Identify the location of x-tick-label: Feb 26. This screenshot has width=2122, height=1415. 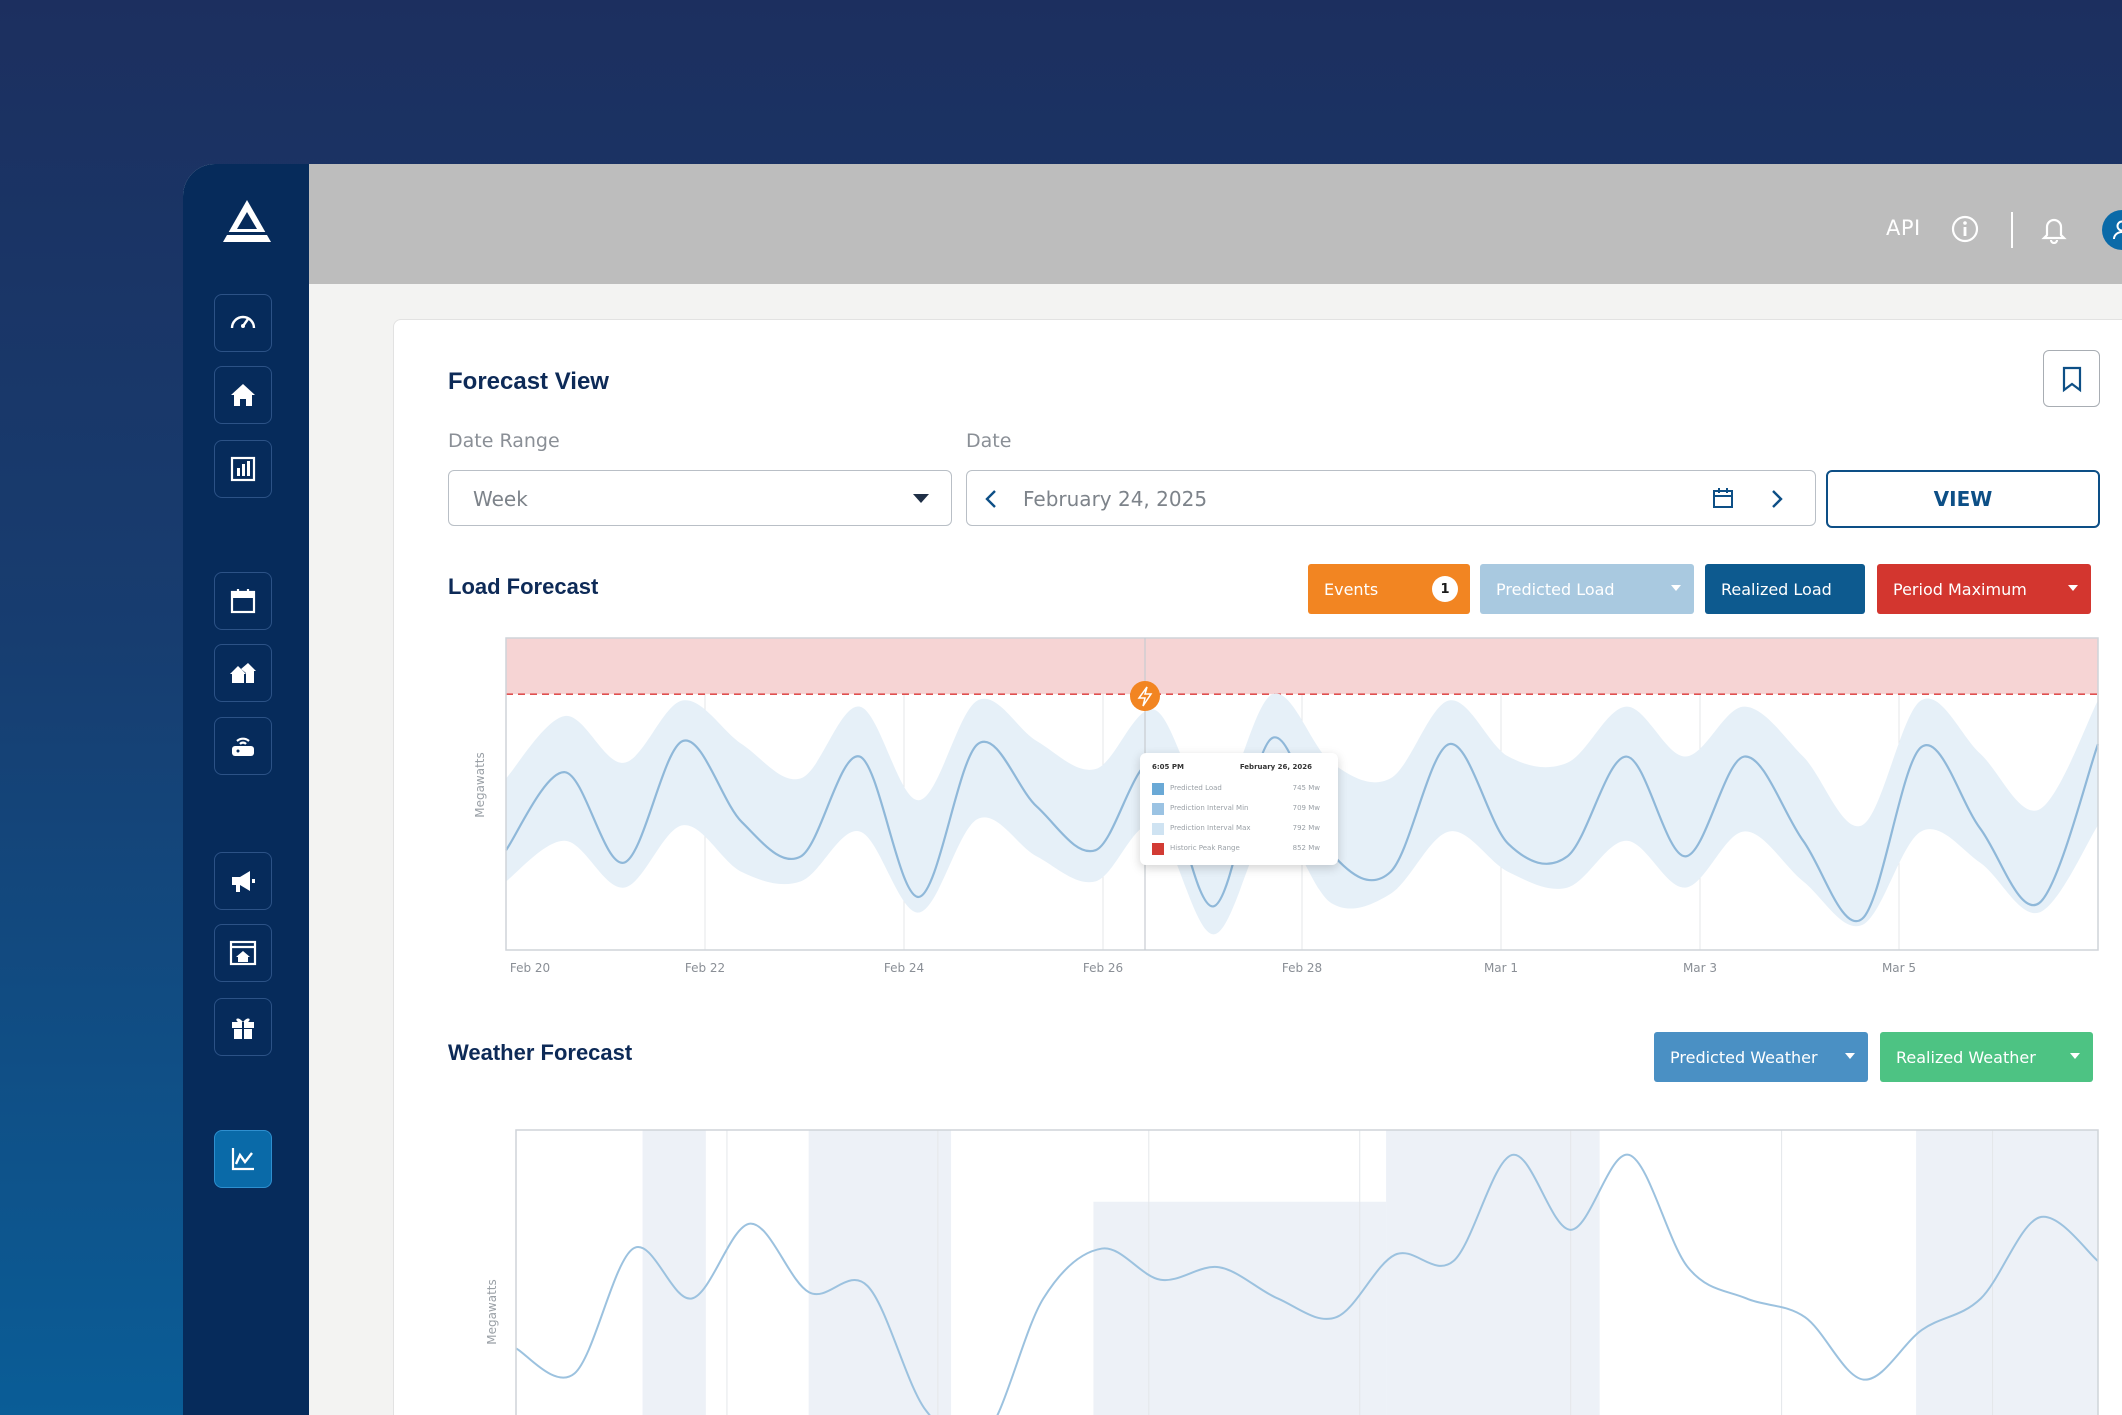
(1103, 968).